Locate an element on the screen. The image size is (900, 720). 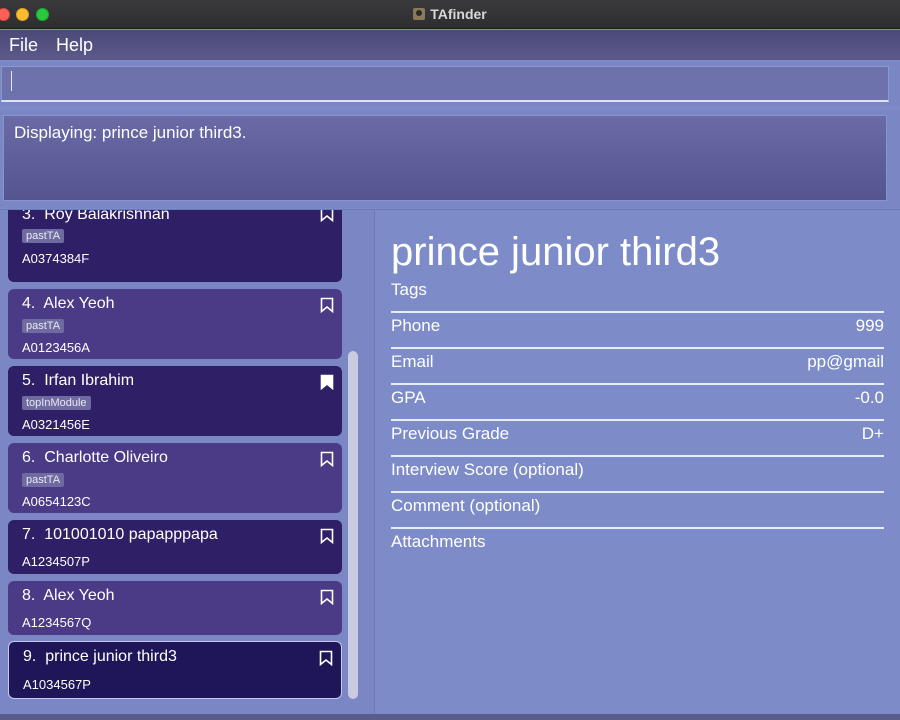
list-item-id: A0321456E is located at coordinates (56, 424).